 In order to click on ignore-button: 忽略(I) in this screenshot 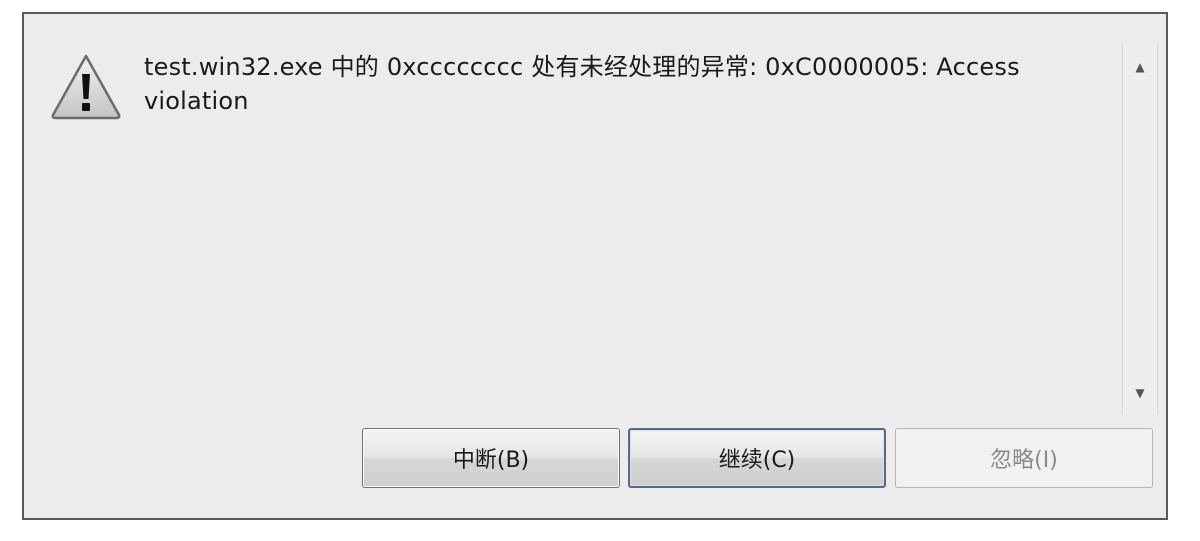, I will do `click(1024, 458)`.